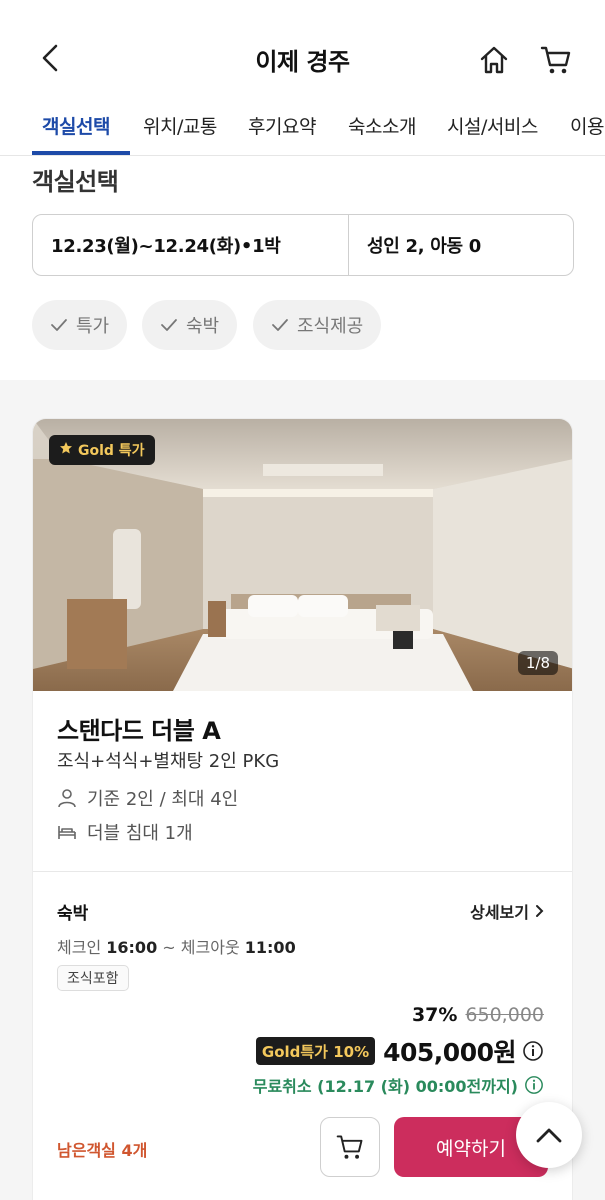  What do you see at coordinates (330, 326) in the screenshot?
I see `filter-chip-label: 조식제공` at bounding box center [330, 326].